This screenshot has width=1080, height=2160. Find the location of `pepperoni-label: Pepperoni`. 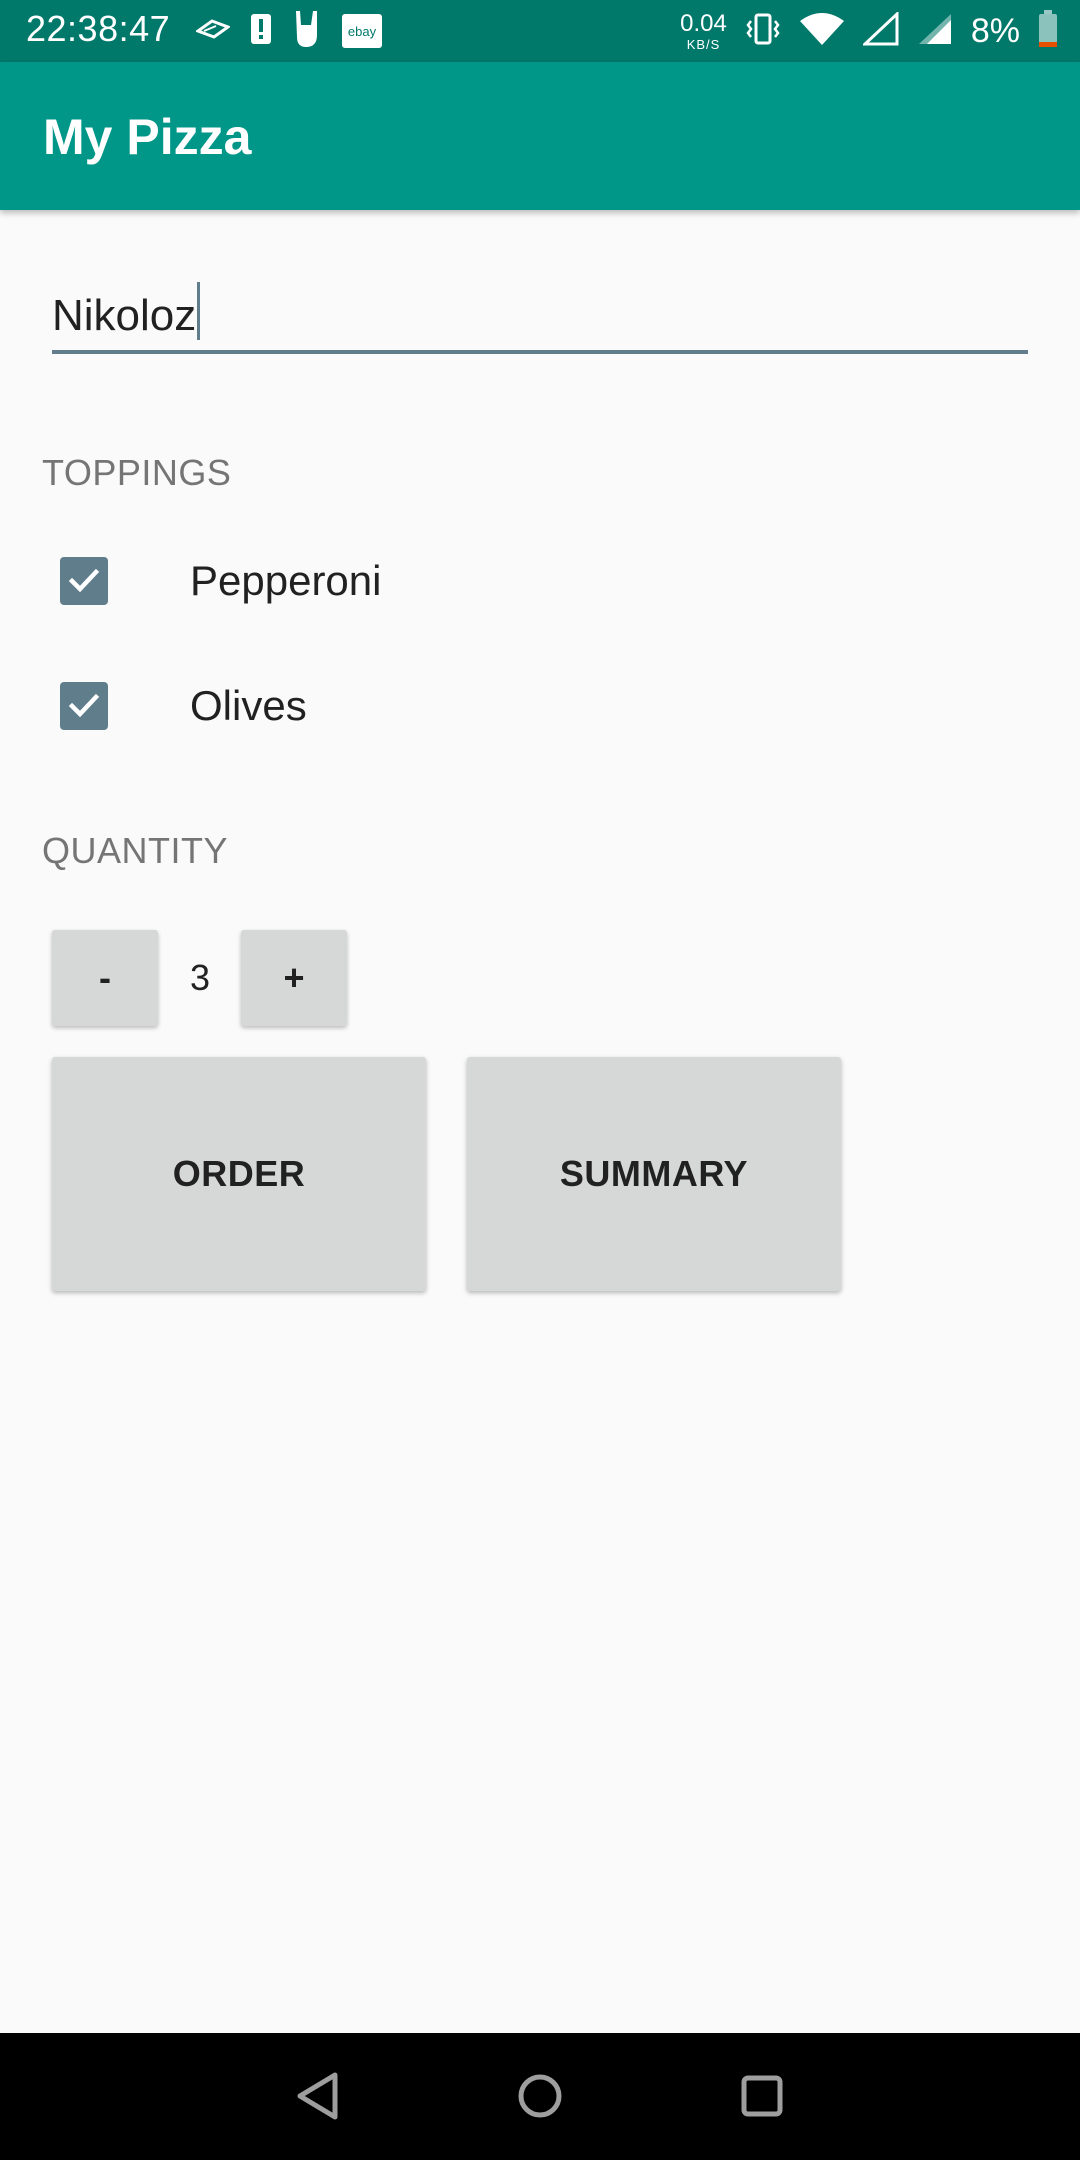

pepperoni-label: Pepperoni is located at coordinates (286, 580).